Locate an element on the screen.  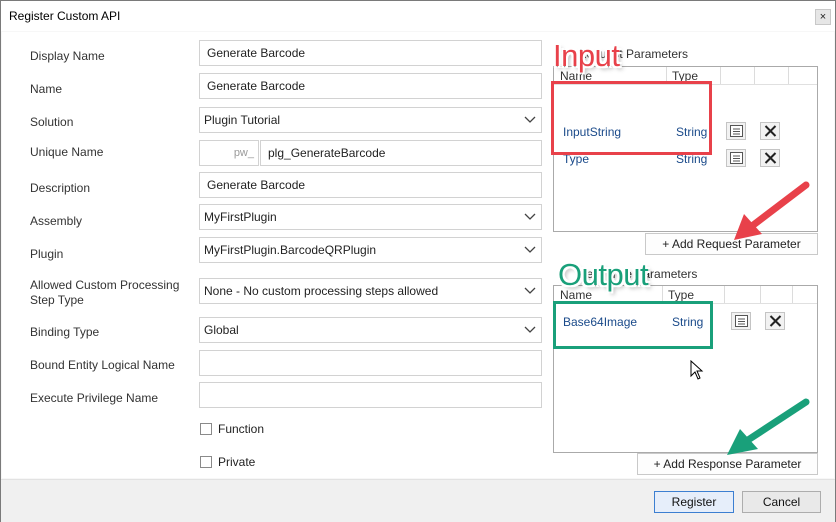
annotation-arrows is located at coordinates (768, 318).